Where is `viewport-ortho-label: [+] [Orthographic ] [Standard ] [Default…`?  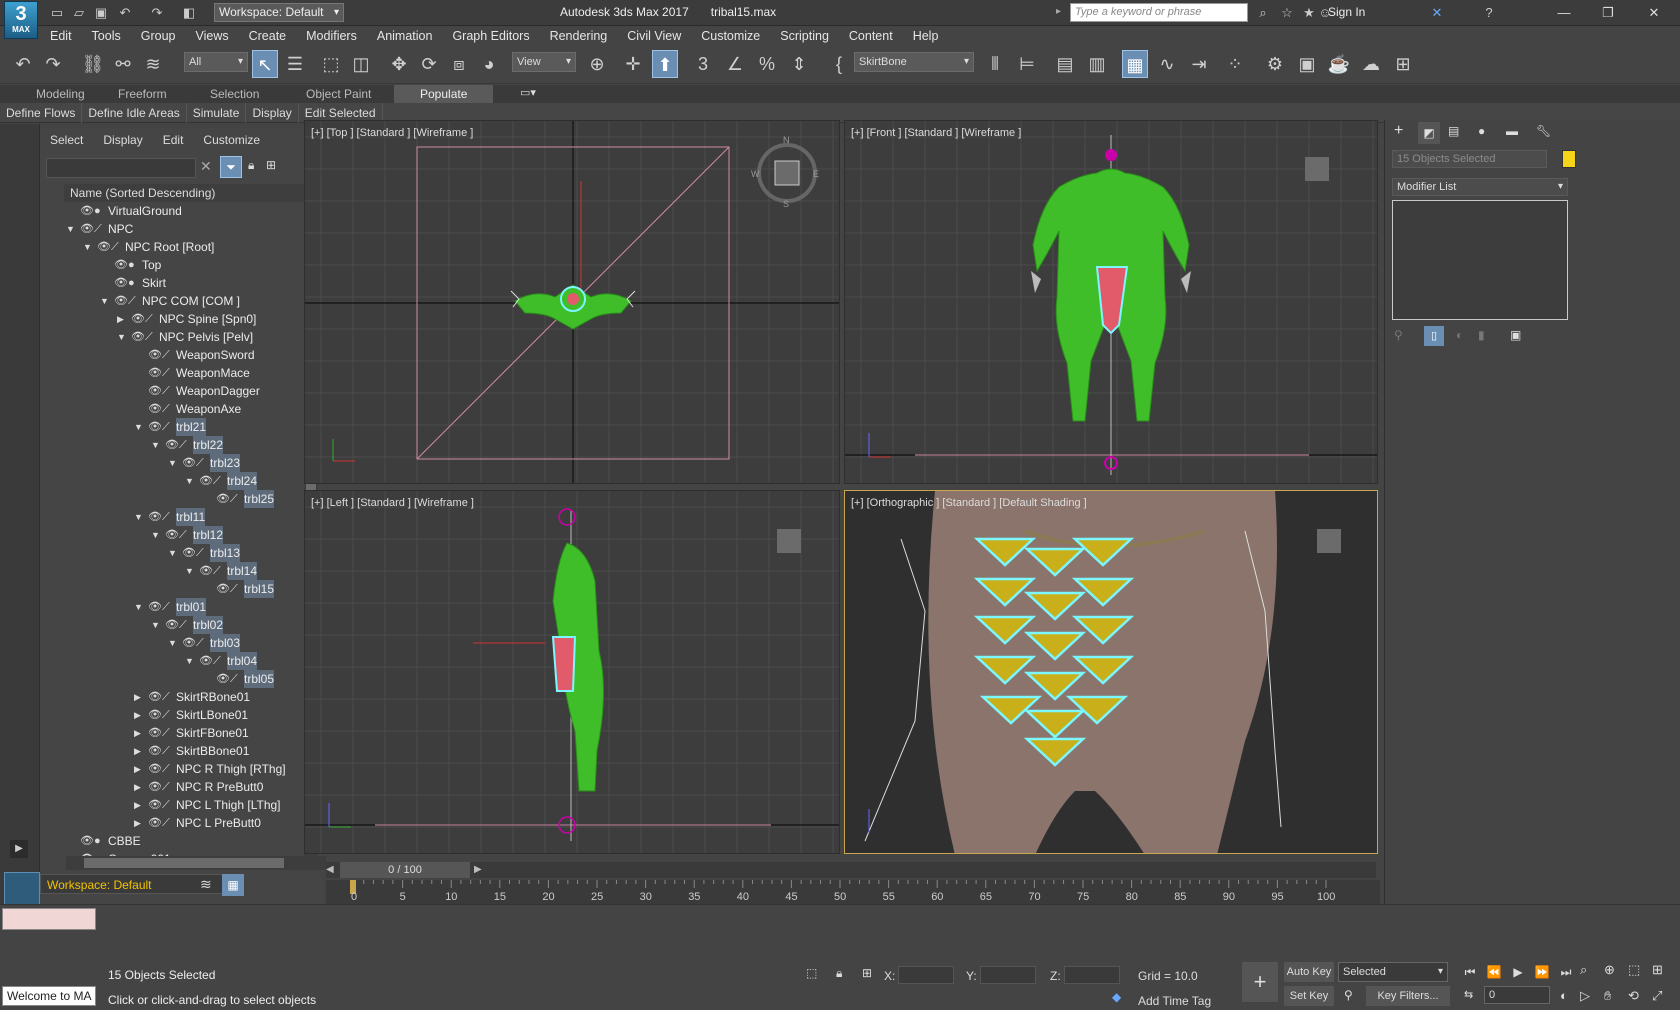
viewport-ortho-label: [+] [Orthographic ] [Standard ] [Default… is located at coordinates (969, 503).